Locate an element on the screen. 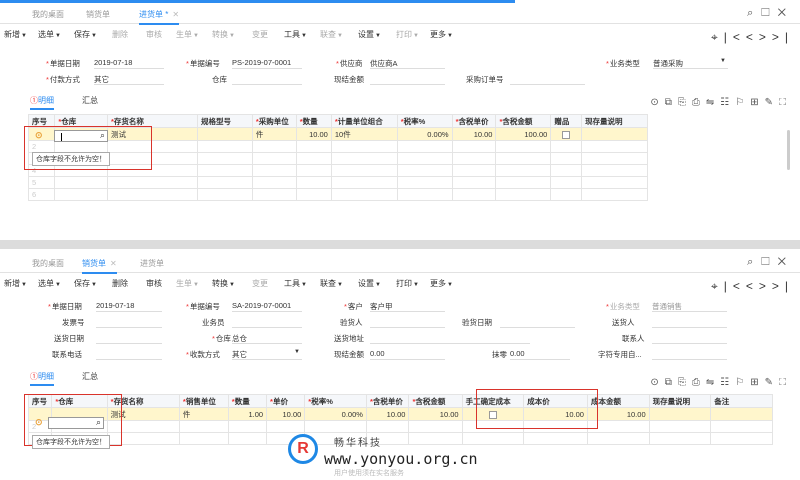  last-record-icon: >| is located at coordinates (783, 37).